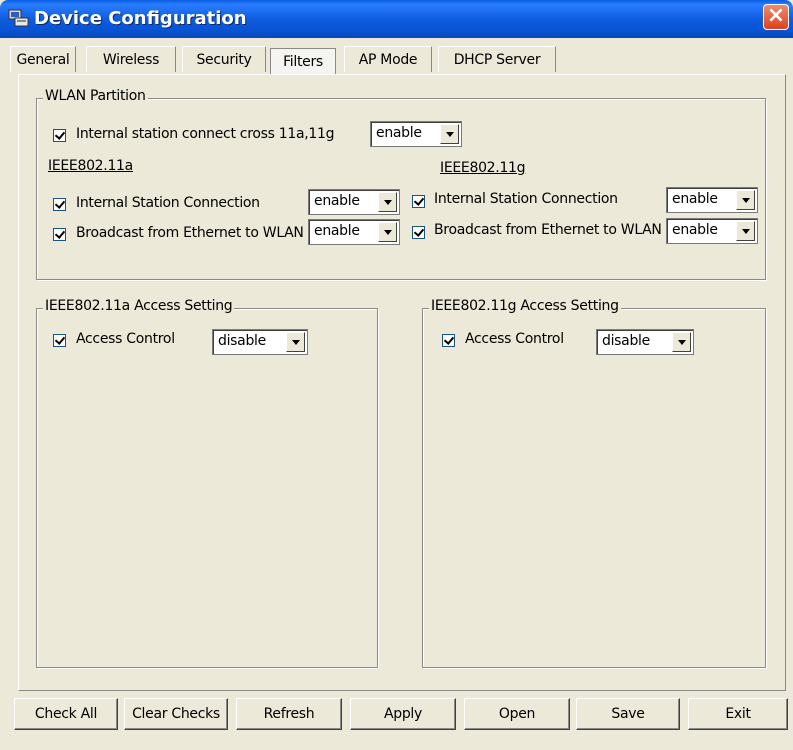 The image size is (793, 750). What do you see at coordinates (59, 234) in the screenshot?
I see `a-broadcast-checkbox` at bounding box center [59, 234].